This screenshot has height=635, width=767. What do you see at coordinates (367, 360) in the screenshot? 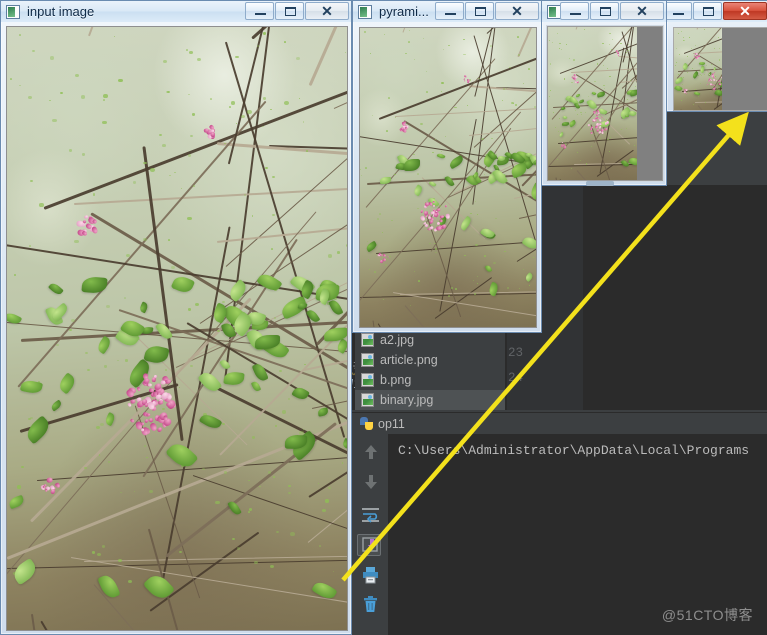
I see `image-file-icon` at bounding box center [367, 360].